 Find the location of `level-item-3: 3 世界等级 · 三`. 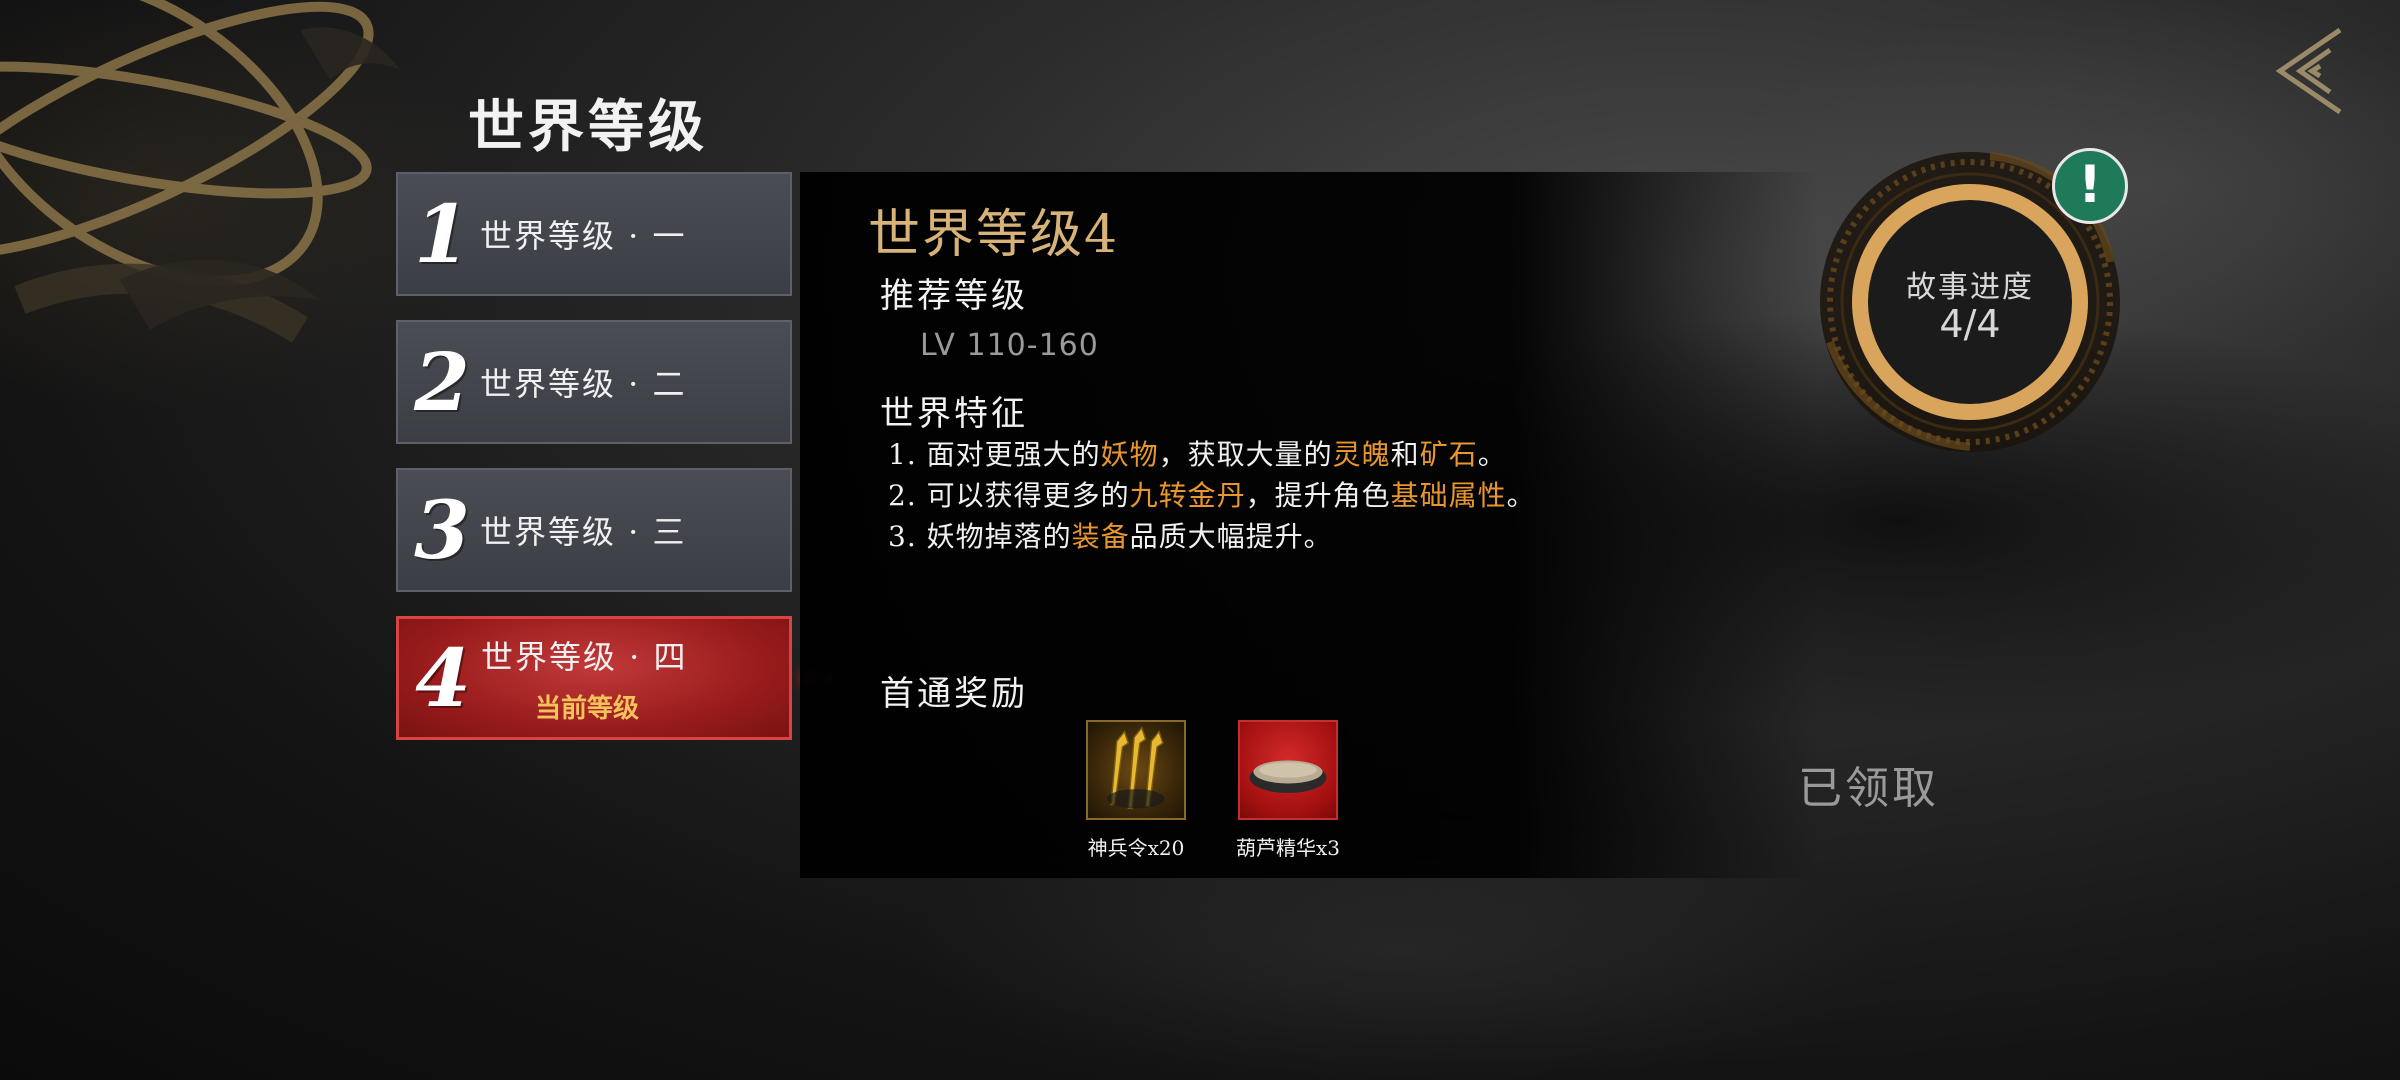

level-item-3: 3 世界等级 · 三 is located at coordinates (594, 530).